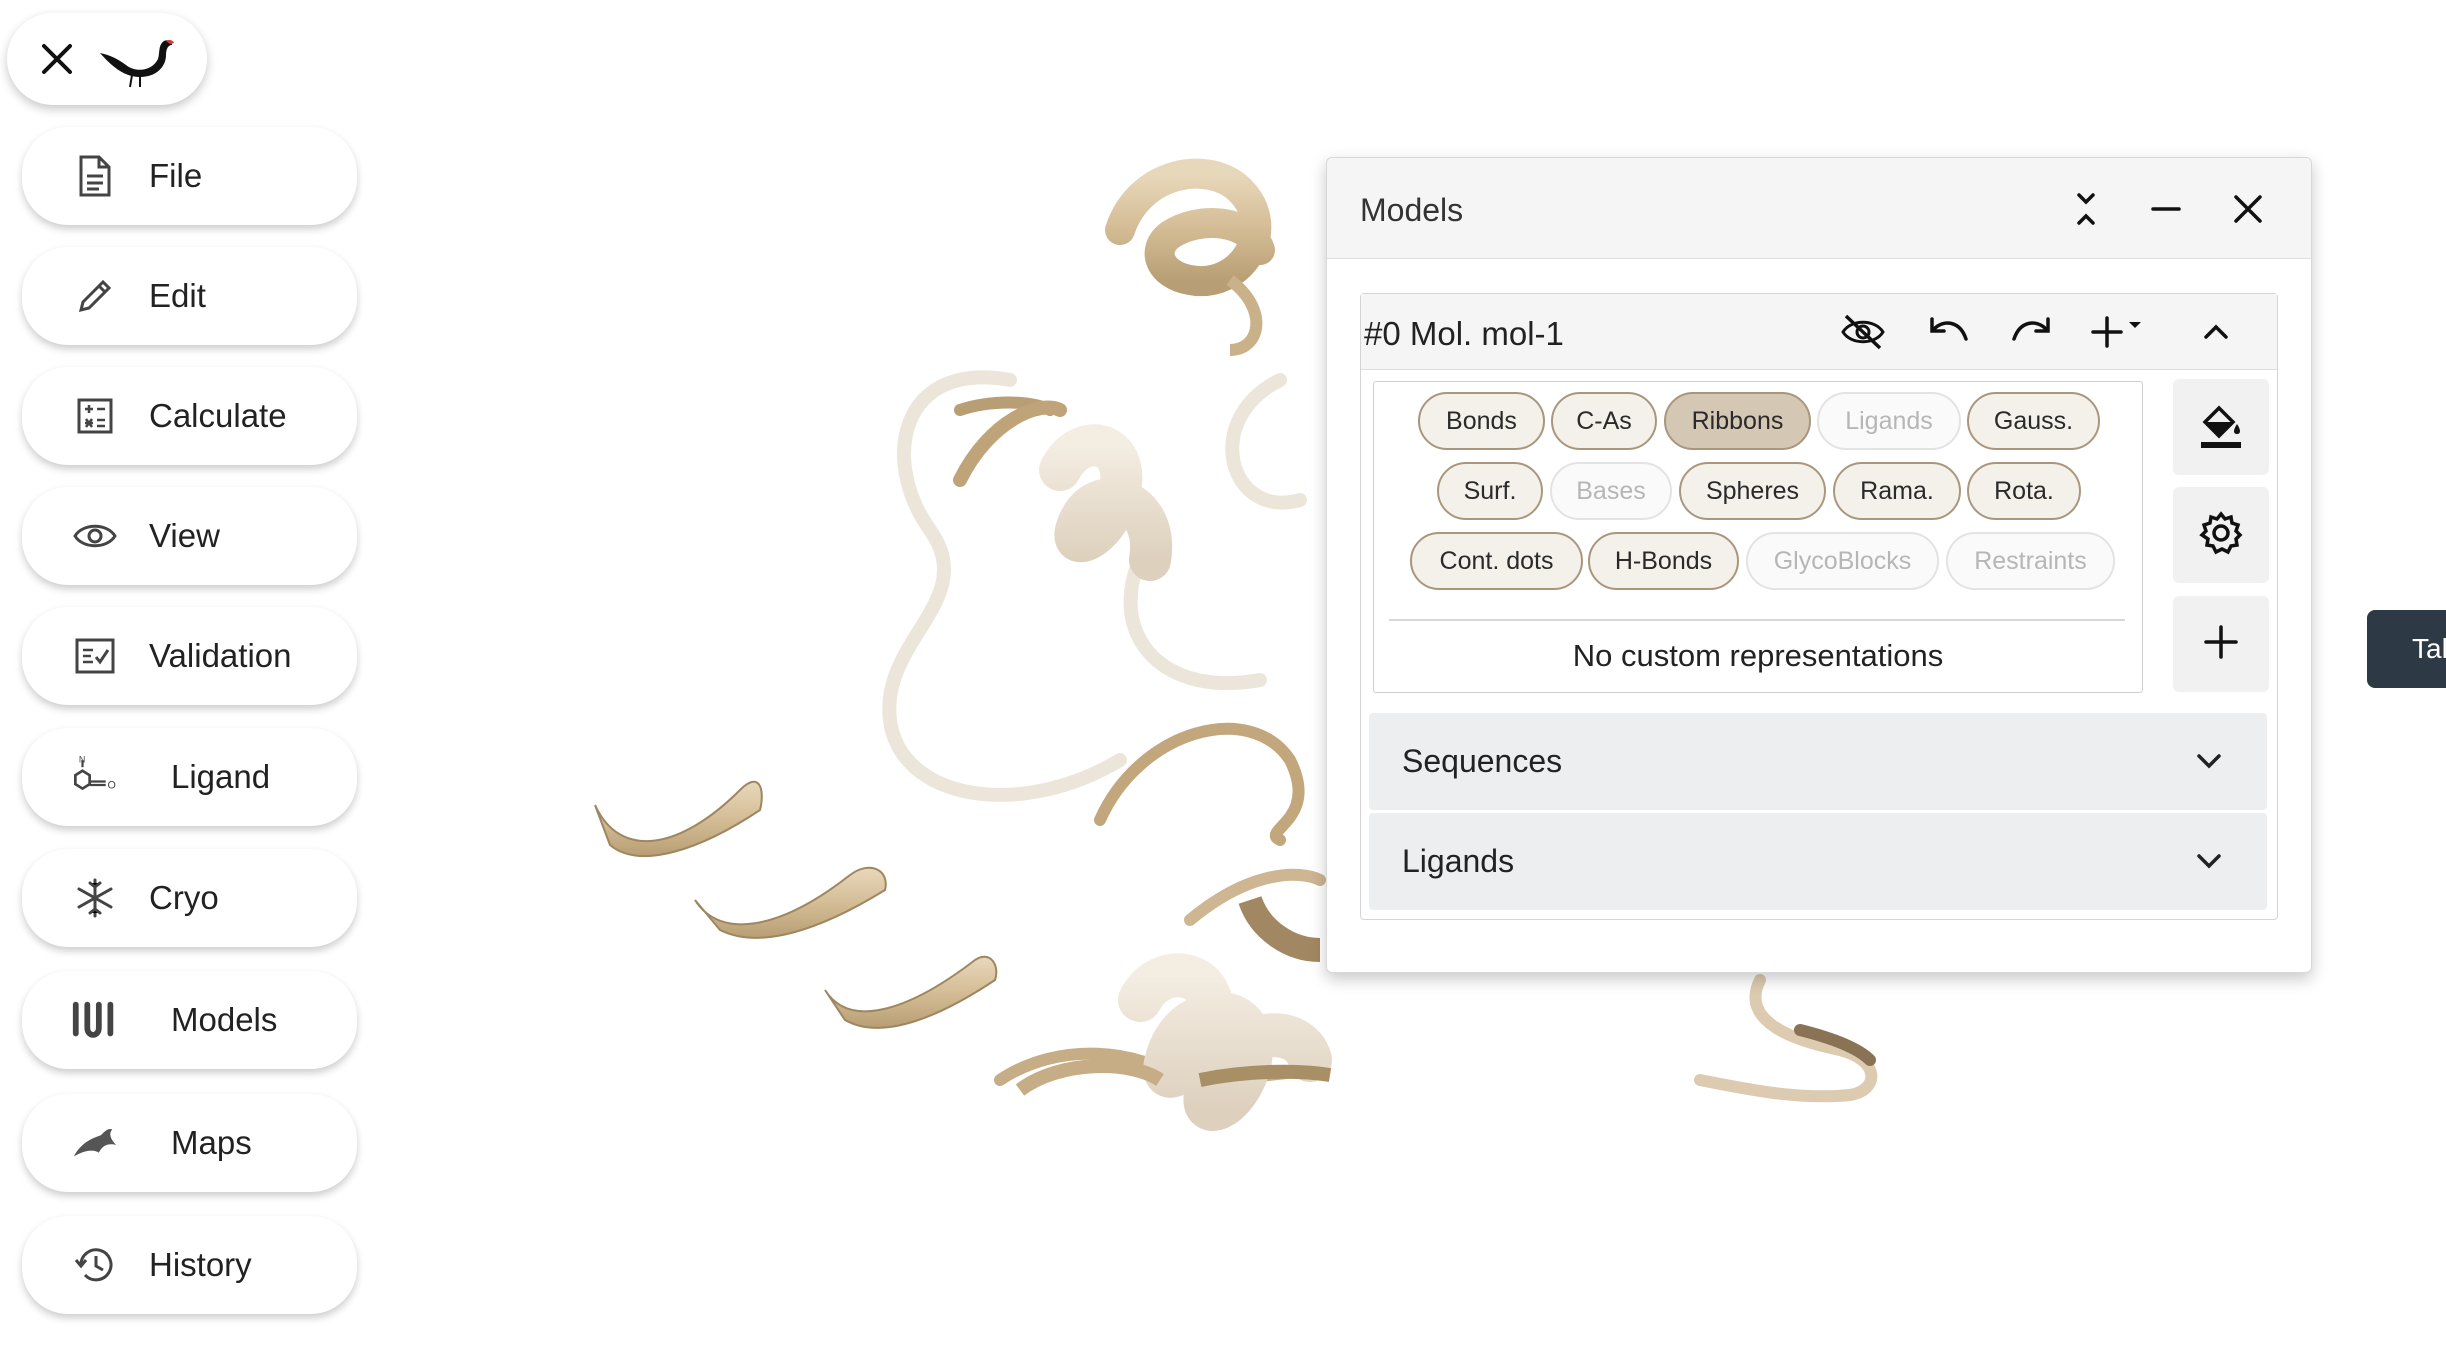 This screenshot has height=1364, width=2446. I want to click on menu-maps-label: Maps, so click(211, 1142).